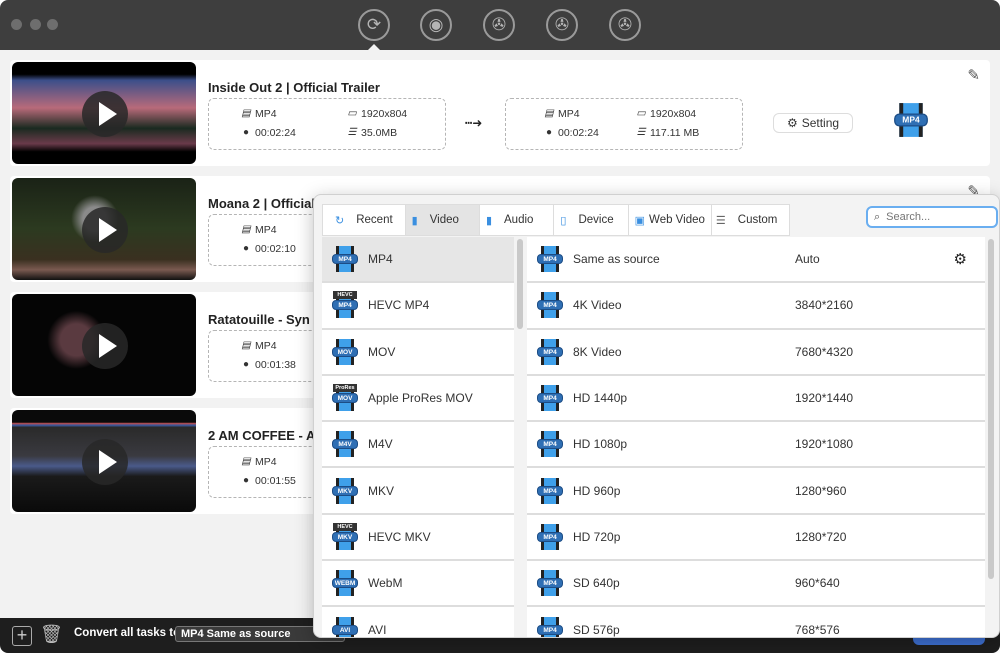 This screenshot has height=653, width=1000. What do you see at coordinates (275, 133) in the screenshot?
I see `source-duration: 00:02:24` at bounding box center [275, 133].